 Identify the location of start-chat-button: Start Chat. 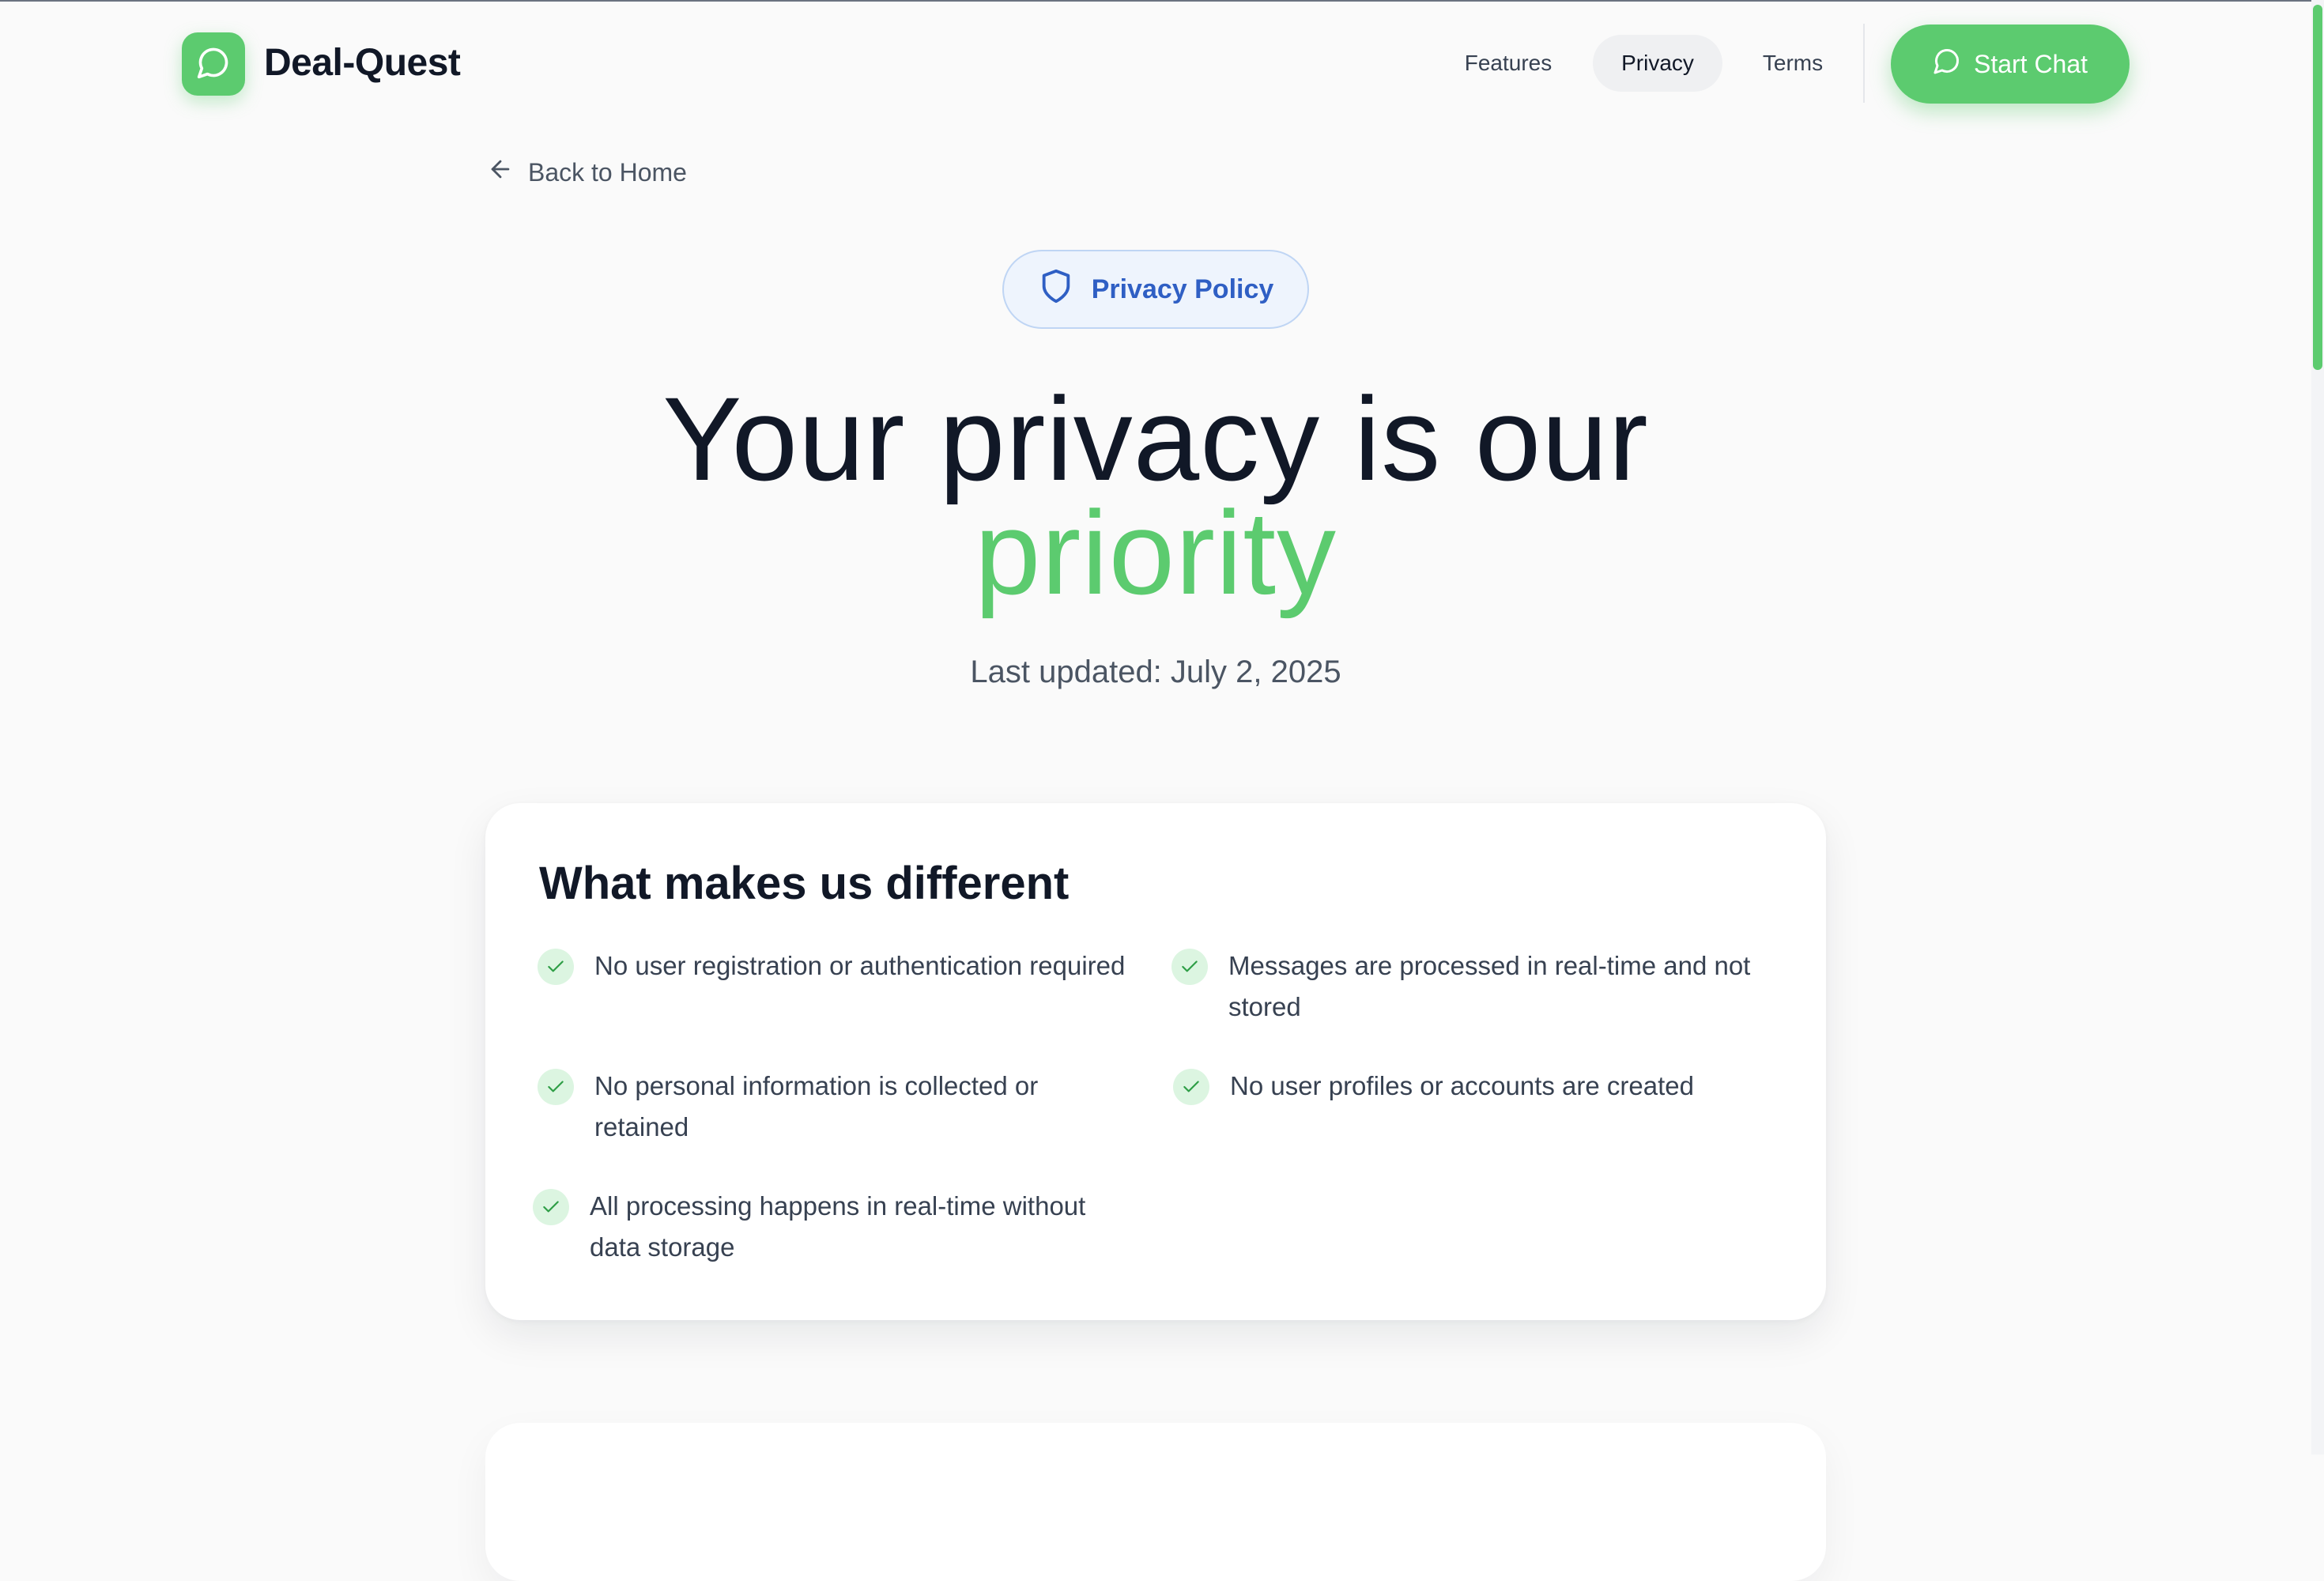
(2010, 64).